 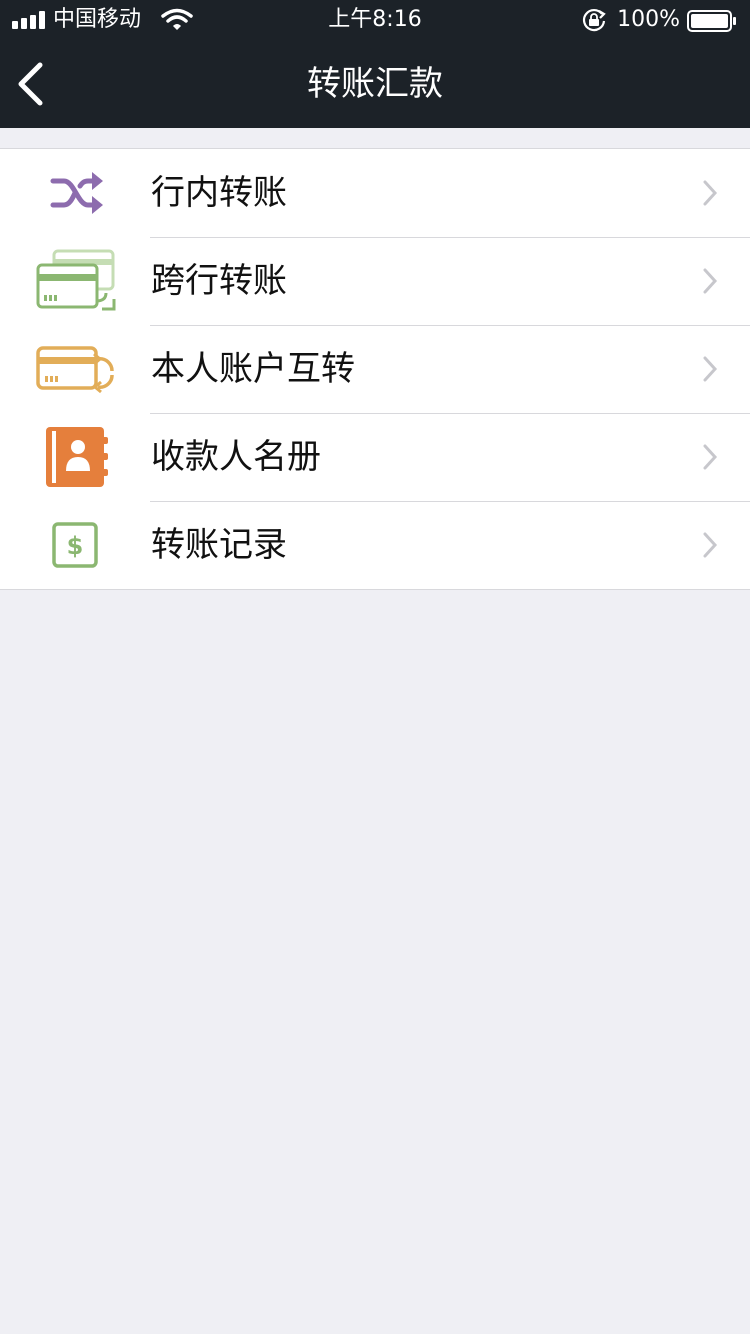 I want to click on battery-icon, so click(x=711, y=21).